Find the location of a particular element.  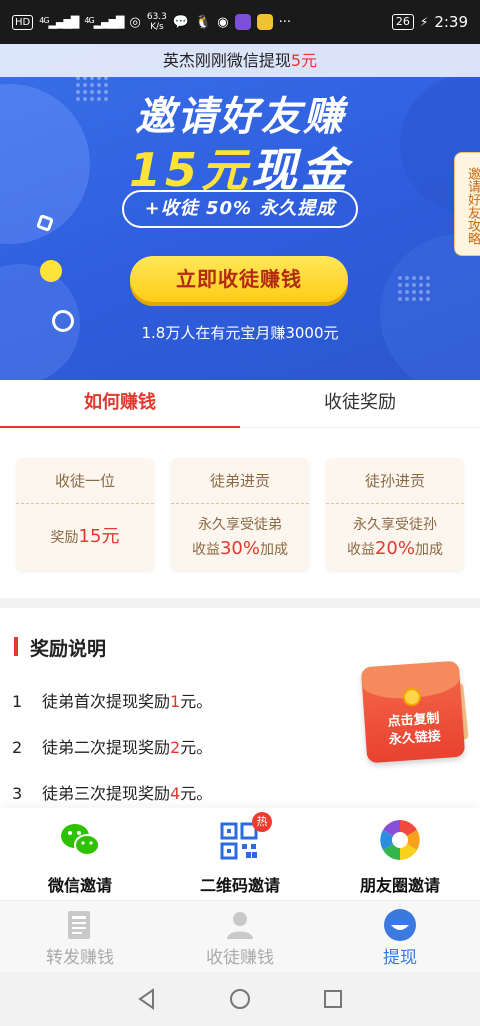

ticker-text: 英杰刚刚微信提现 is located at coordinates (226, 60).